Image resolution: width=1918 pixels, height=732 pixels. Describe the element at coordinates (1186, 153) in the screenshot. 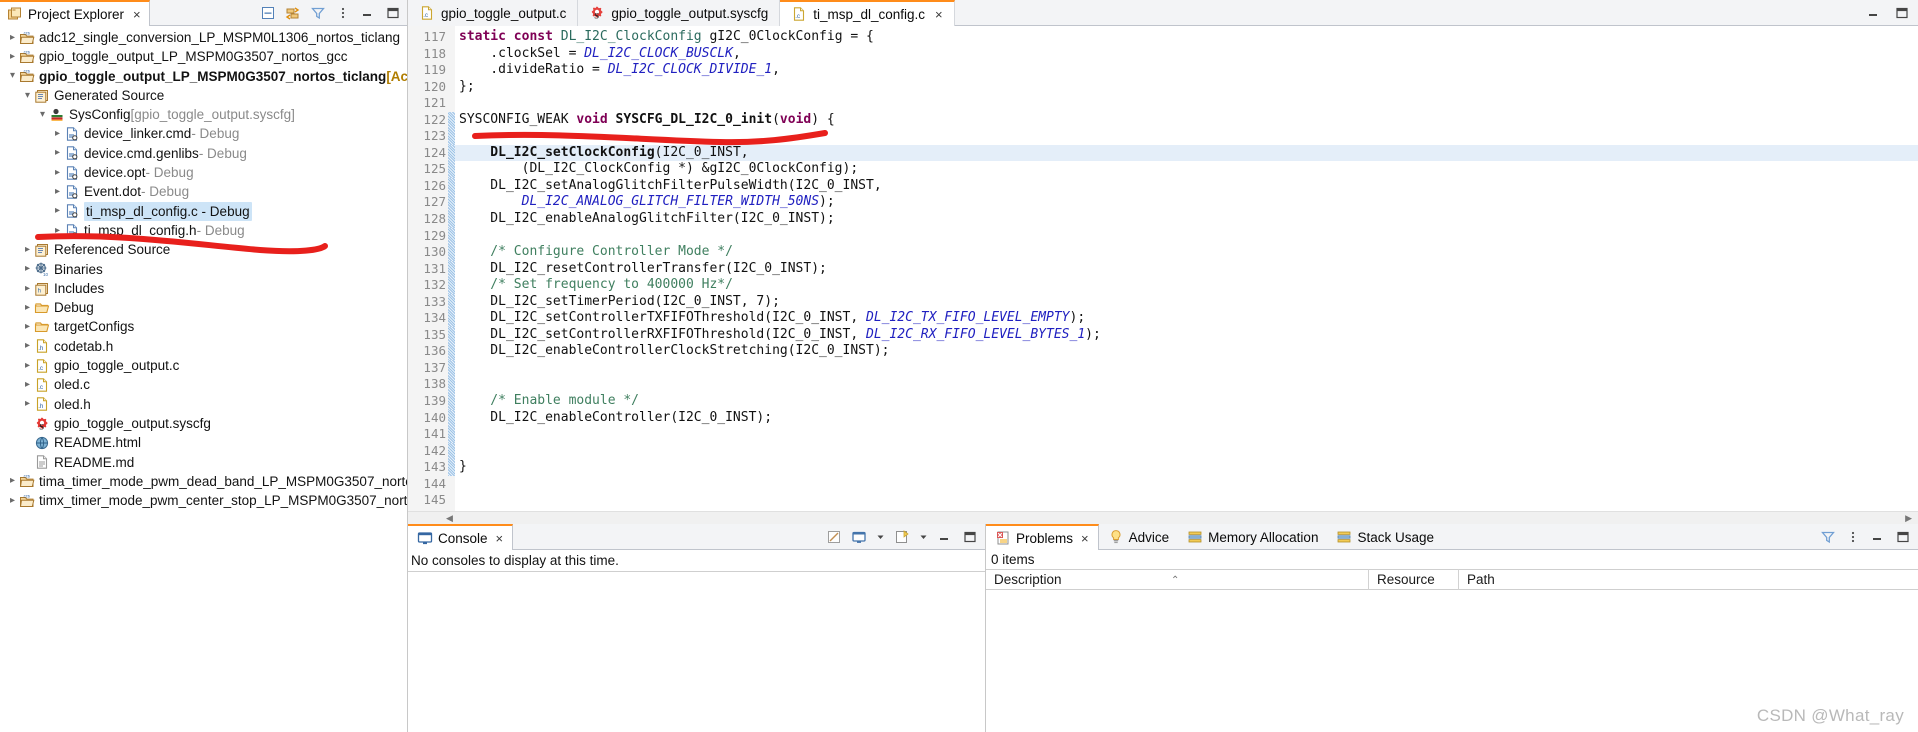

I see `code-line: DL_I2C_setClockConfig(I2C_0_INST,` at that location.